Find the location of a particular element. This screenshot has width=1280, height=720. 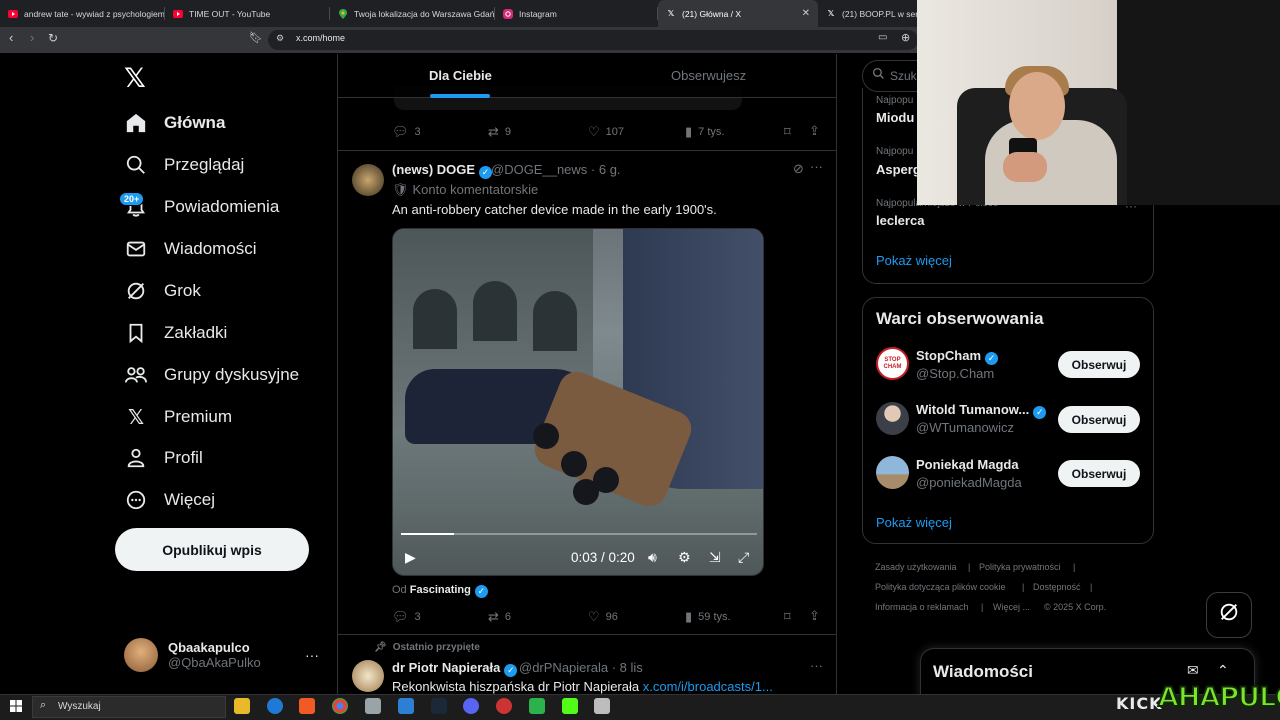

suggested-user-name: StopCham ✓ is located at coordinates (957, 356).